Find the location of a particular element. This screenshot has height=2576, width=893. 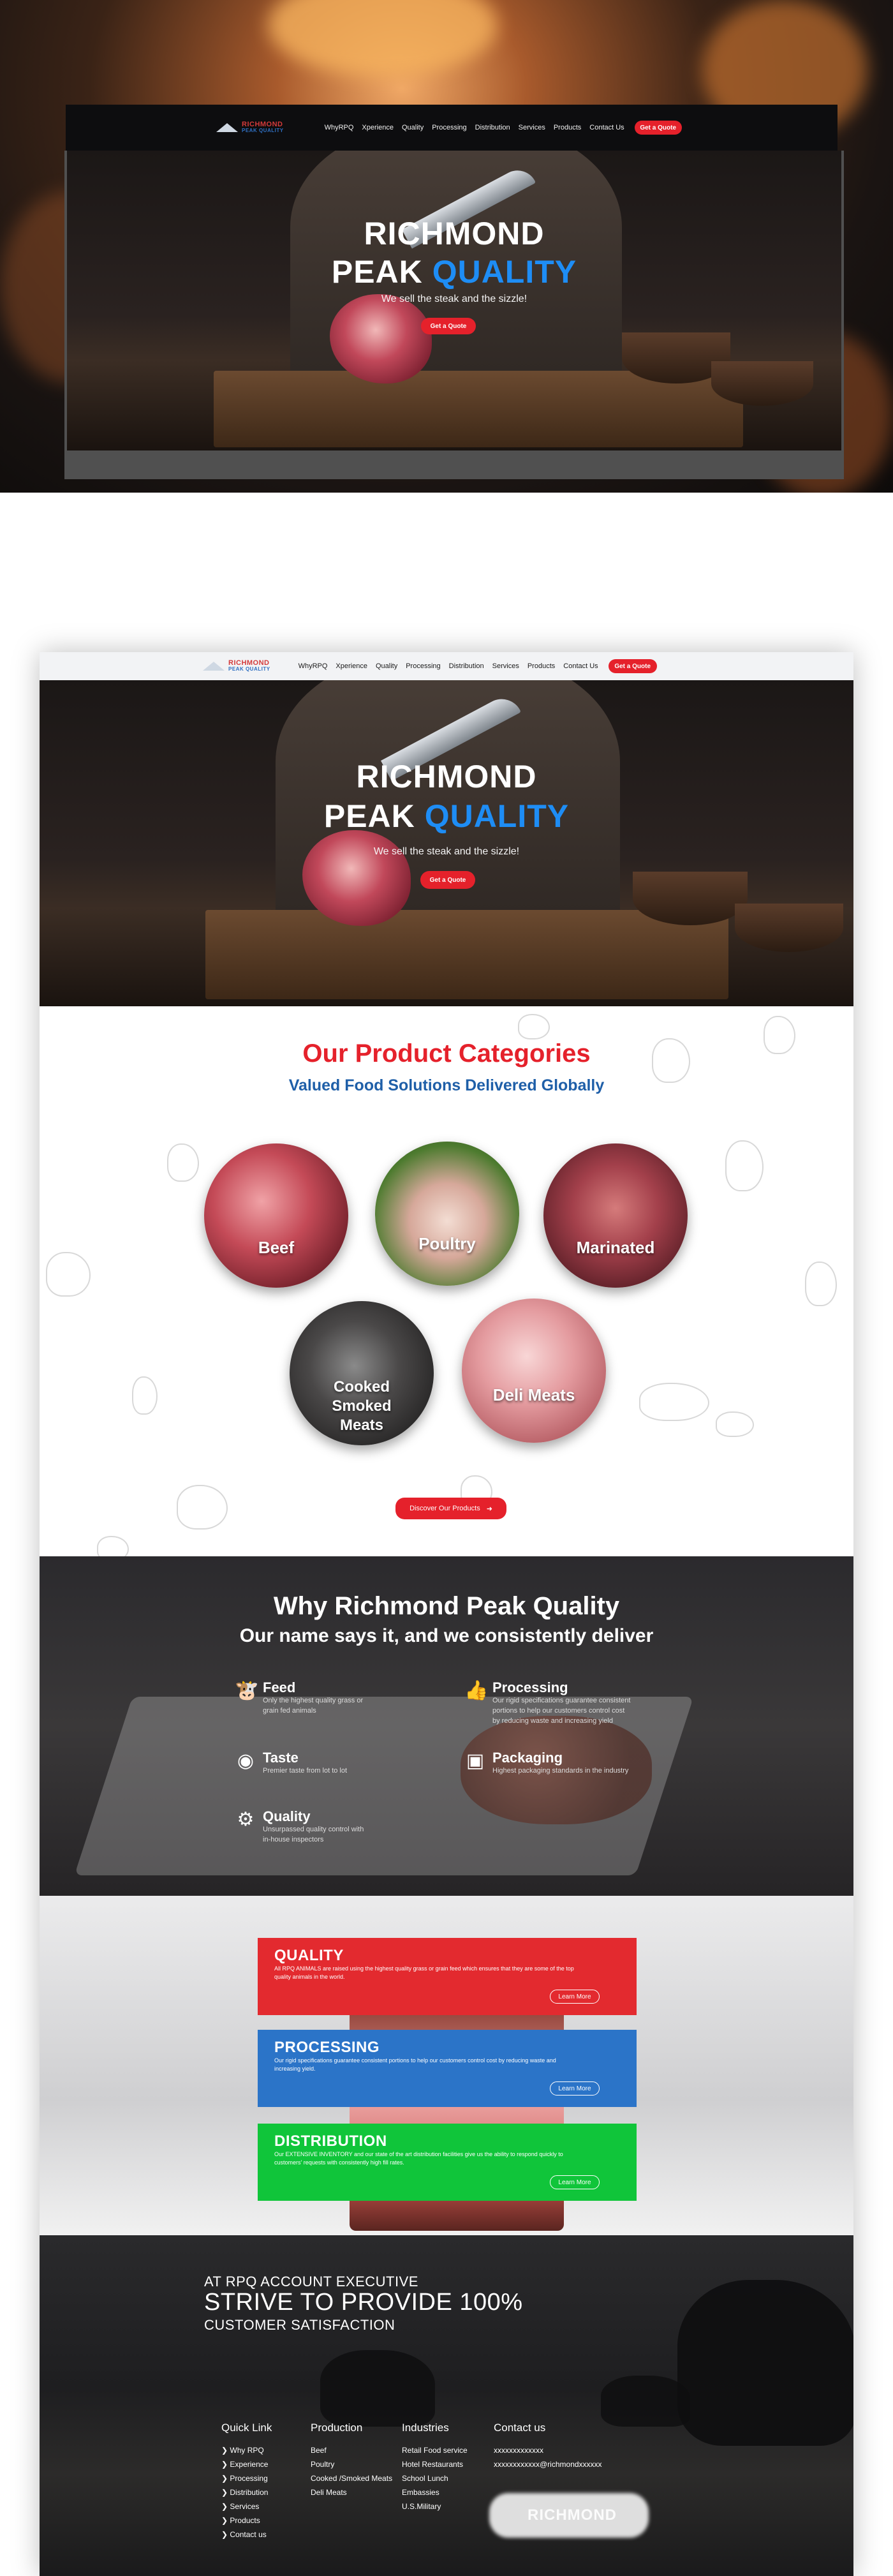

logo-line1: RICHMOND is located at coordinates (262, 124).